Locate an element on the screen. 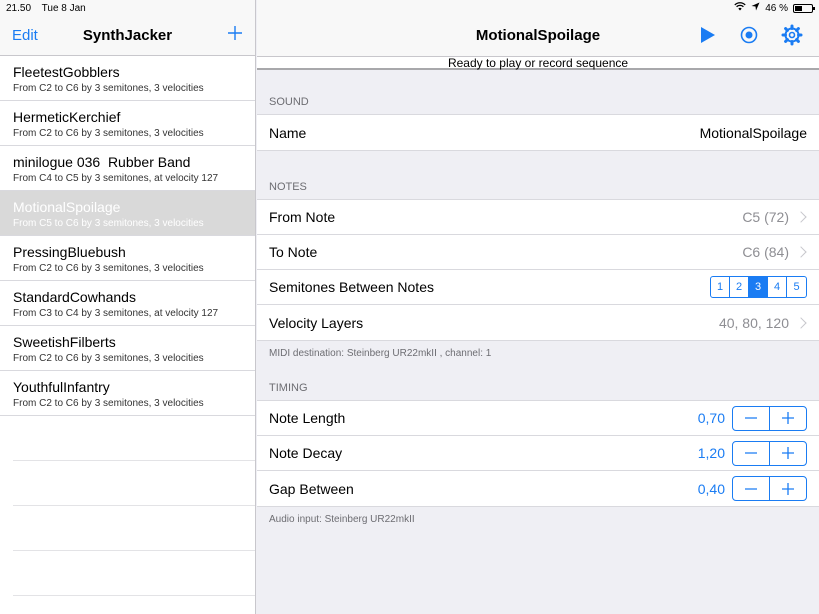 This screenshot has width=819, height=614. velocity-value: 40, 80, 120 is located at coordinates (753, 322).